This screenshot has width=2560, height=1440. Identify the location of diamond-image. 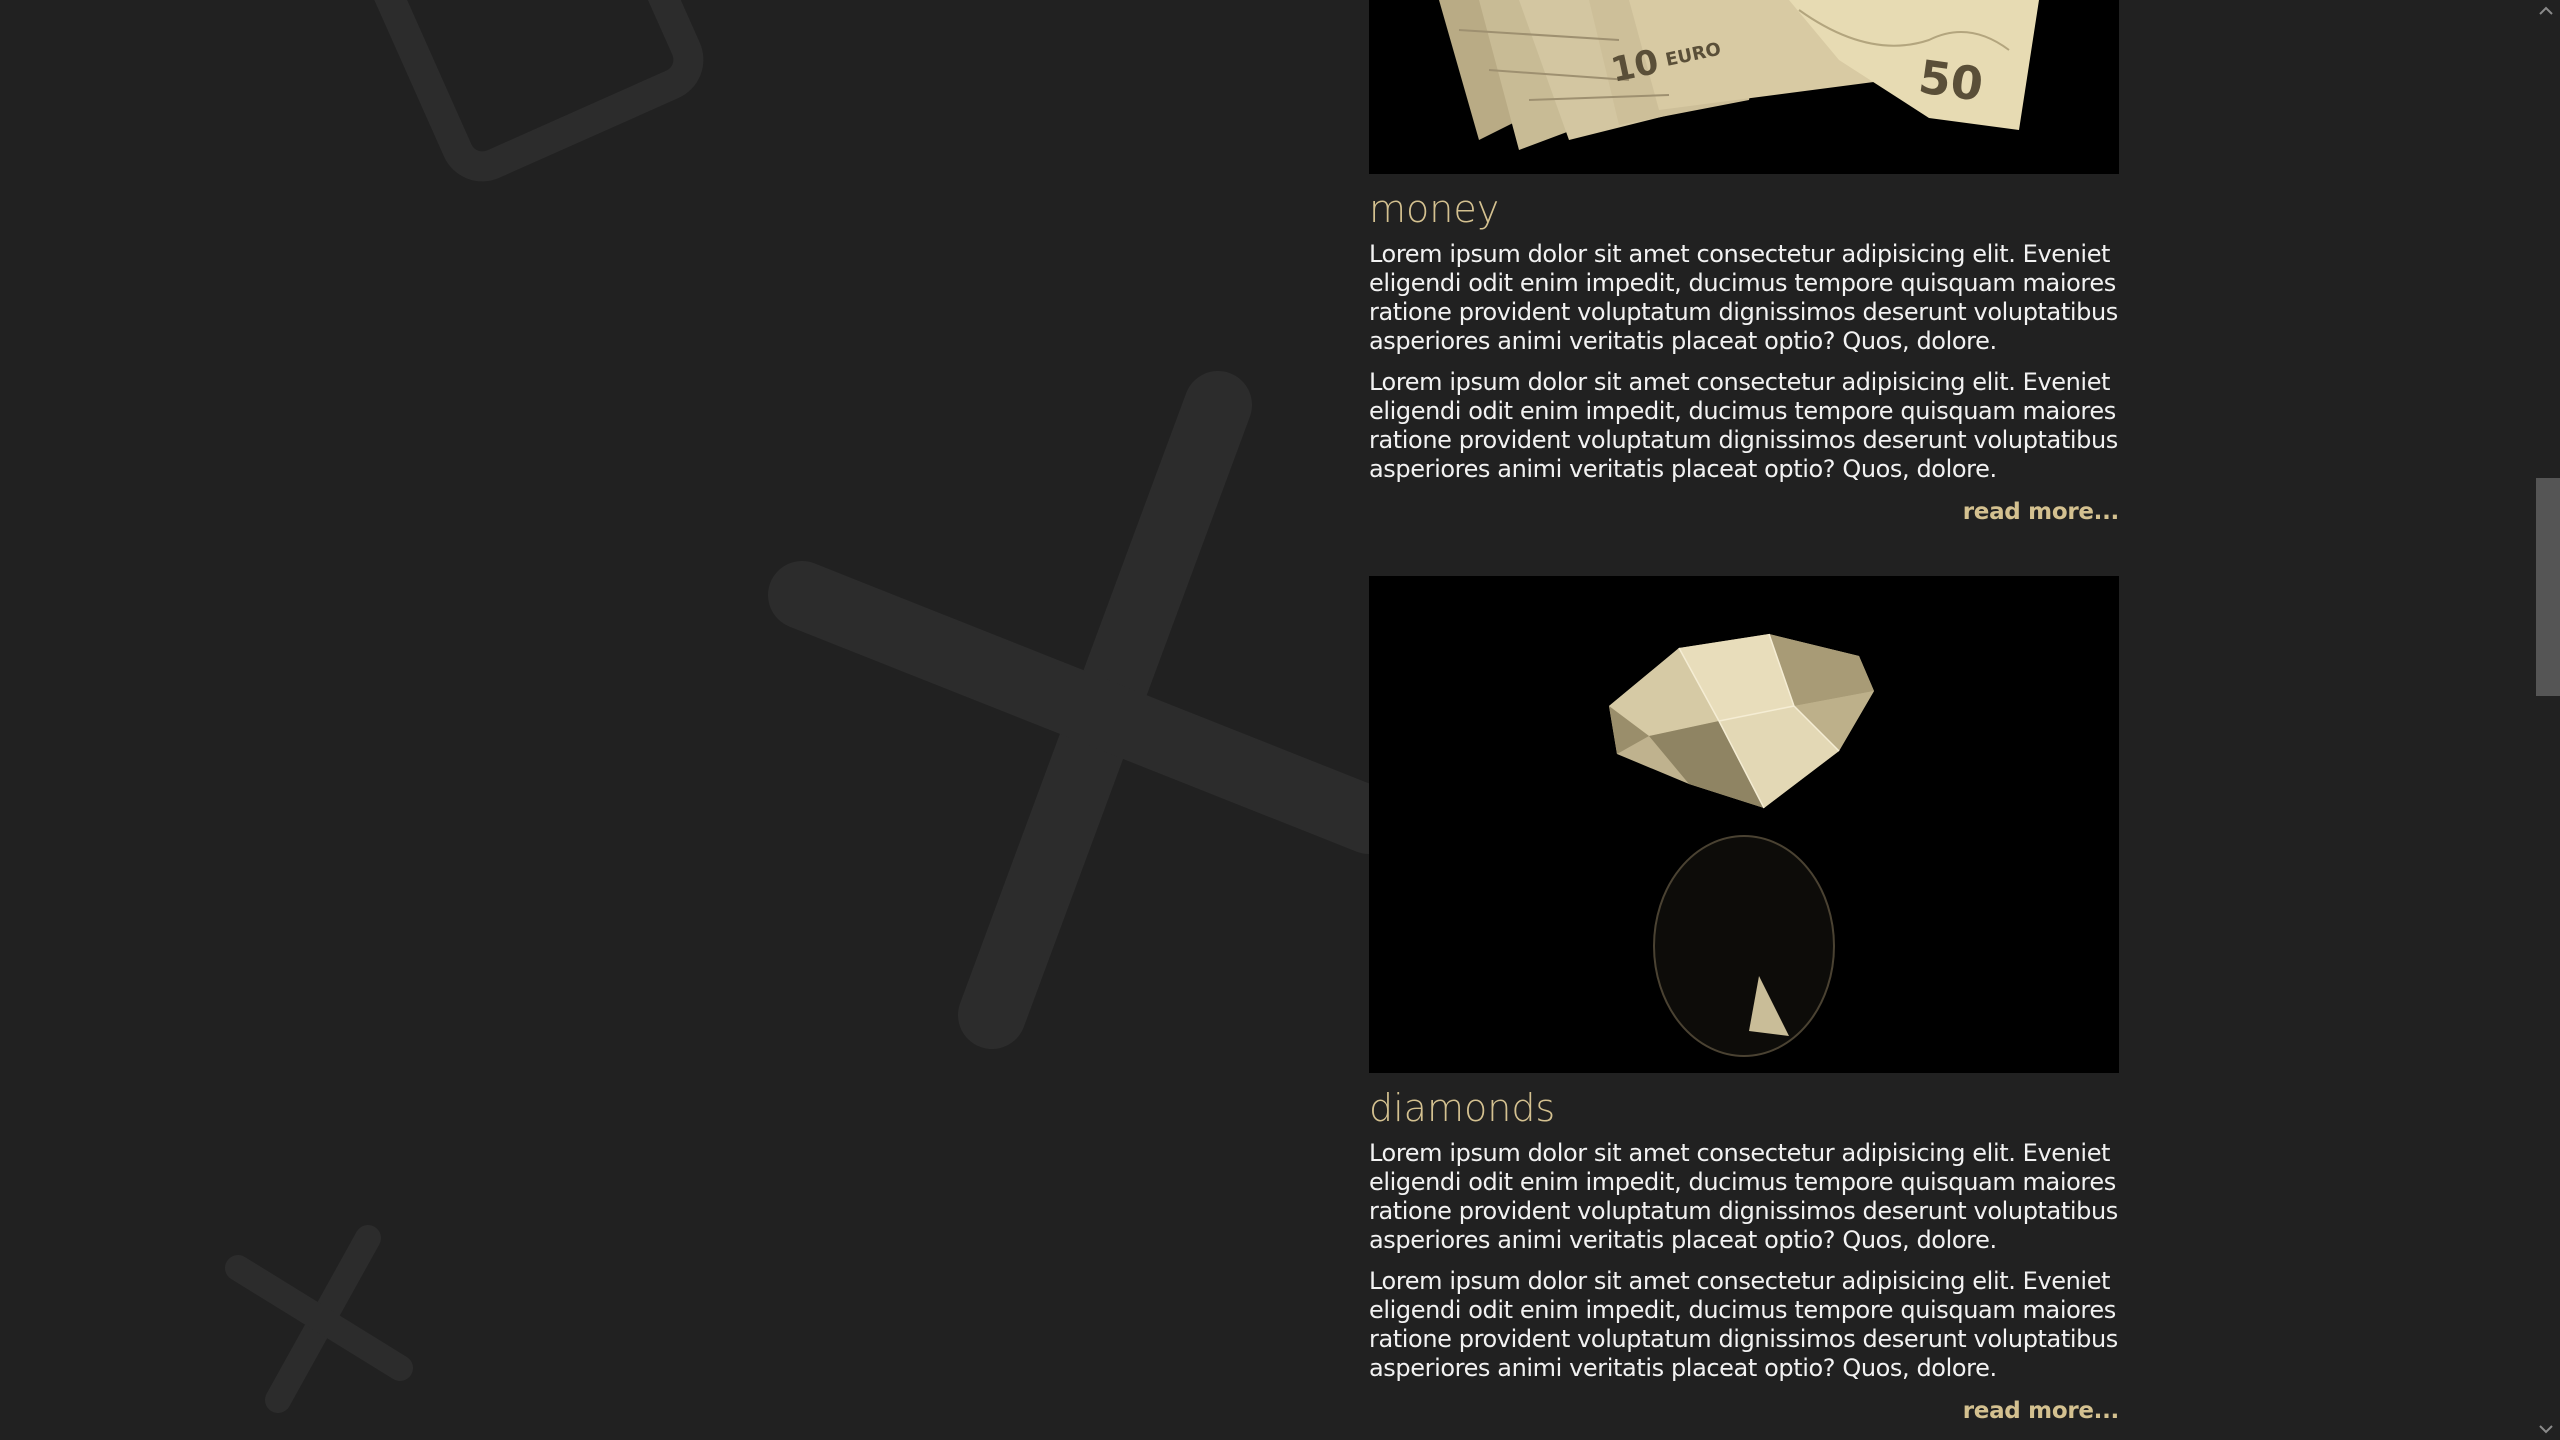
(1744, 824).